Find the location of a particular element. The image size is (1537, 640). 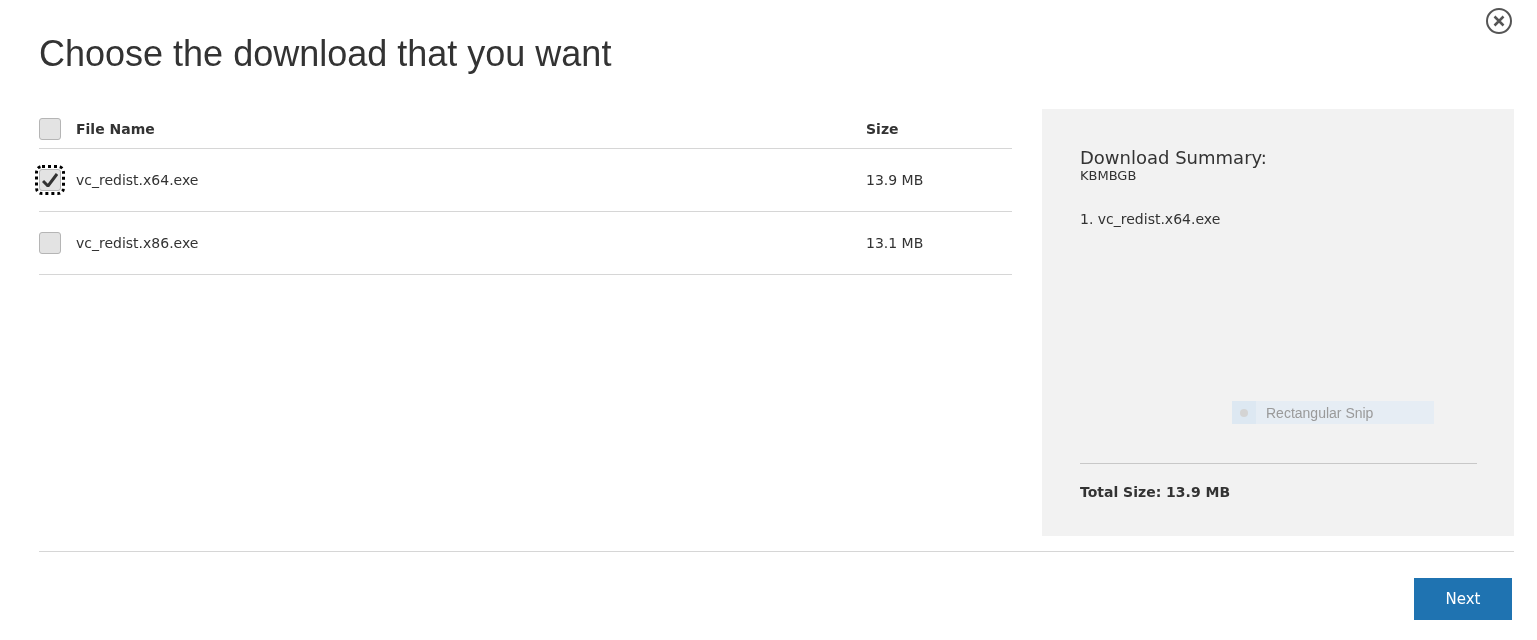

summary-subheading: KBMBGB is located at coordinates (1109, 175).